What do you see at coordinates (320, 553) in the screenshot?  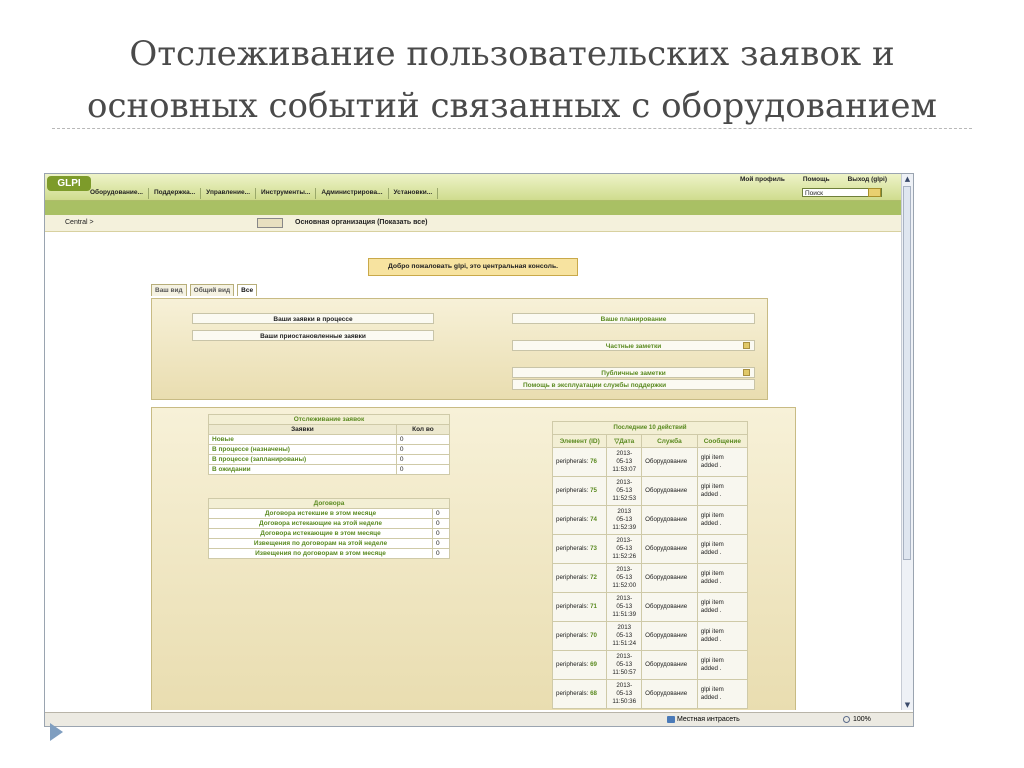 I see `contract-link: Извещения по договорам в этом месяце` at bounding box center [320, 553].